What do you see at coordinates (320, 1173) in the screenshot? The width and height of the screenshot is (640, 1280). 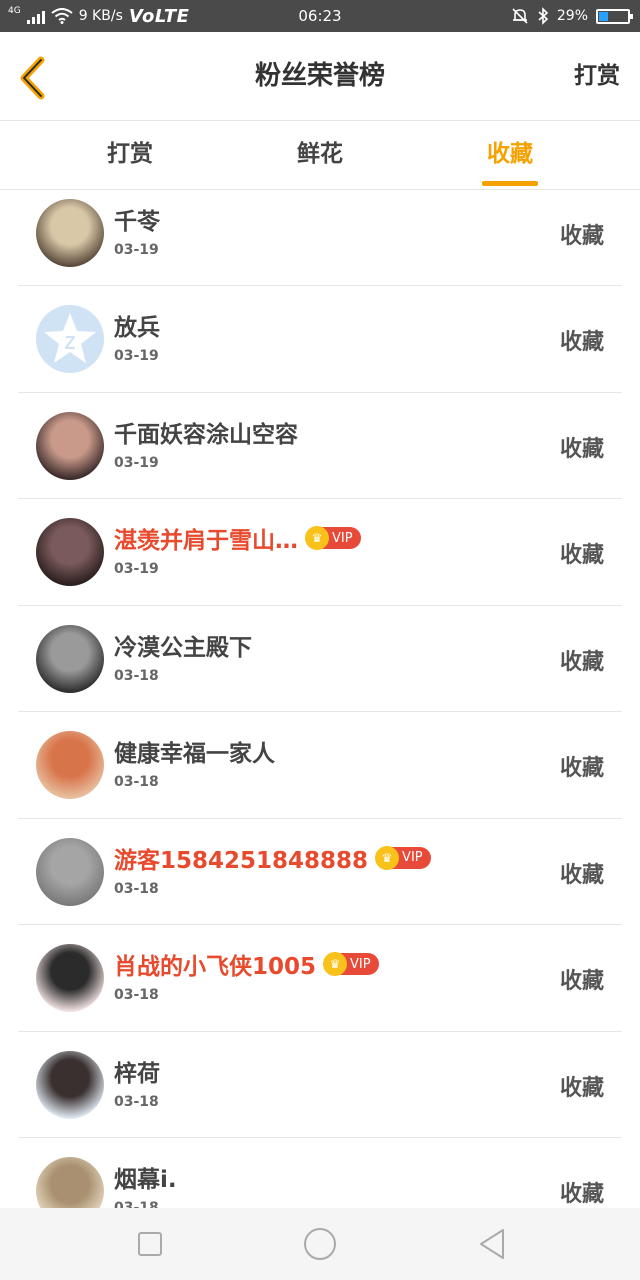 I see `list-item: 烟幕i. 03-18 收藏` at bounding box center [320, 1173].